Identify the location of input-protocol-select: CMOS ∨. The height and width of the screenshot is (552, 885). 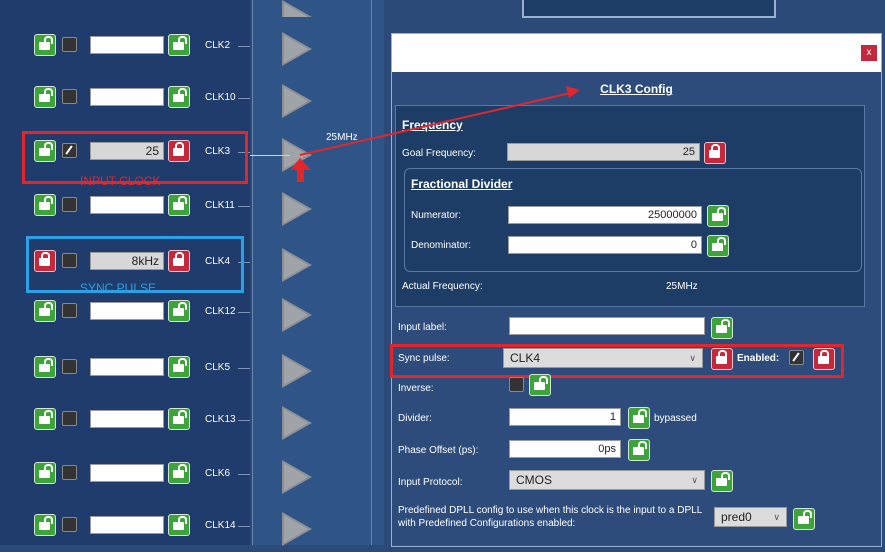
(607, 480).